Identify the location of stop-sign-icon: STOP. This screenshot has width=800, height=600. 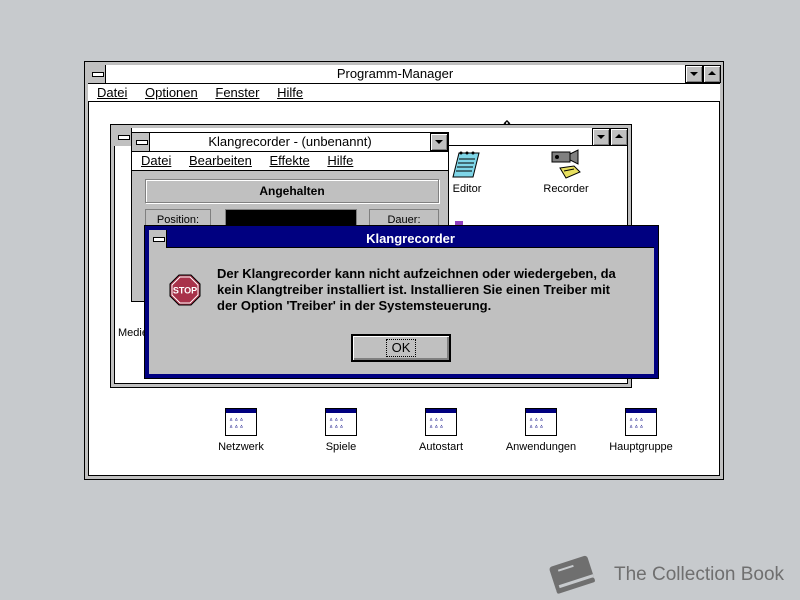
(185, 290).